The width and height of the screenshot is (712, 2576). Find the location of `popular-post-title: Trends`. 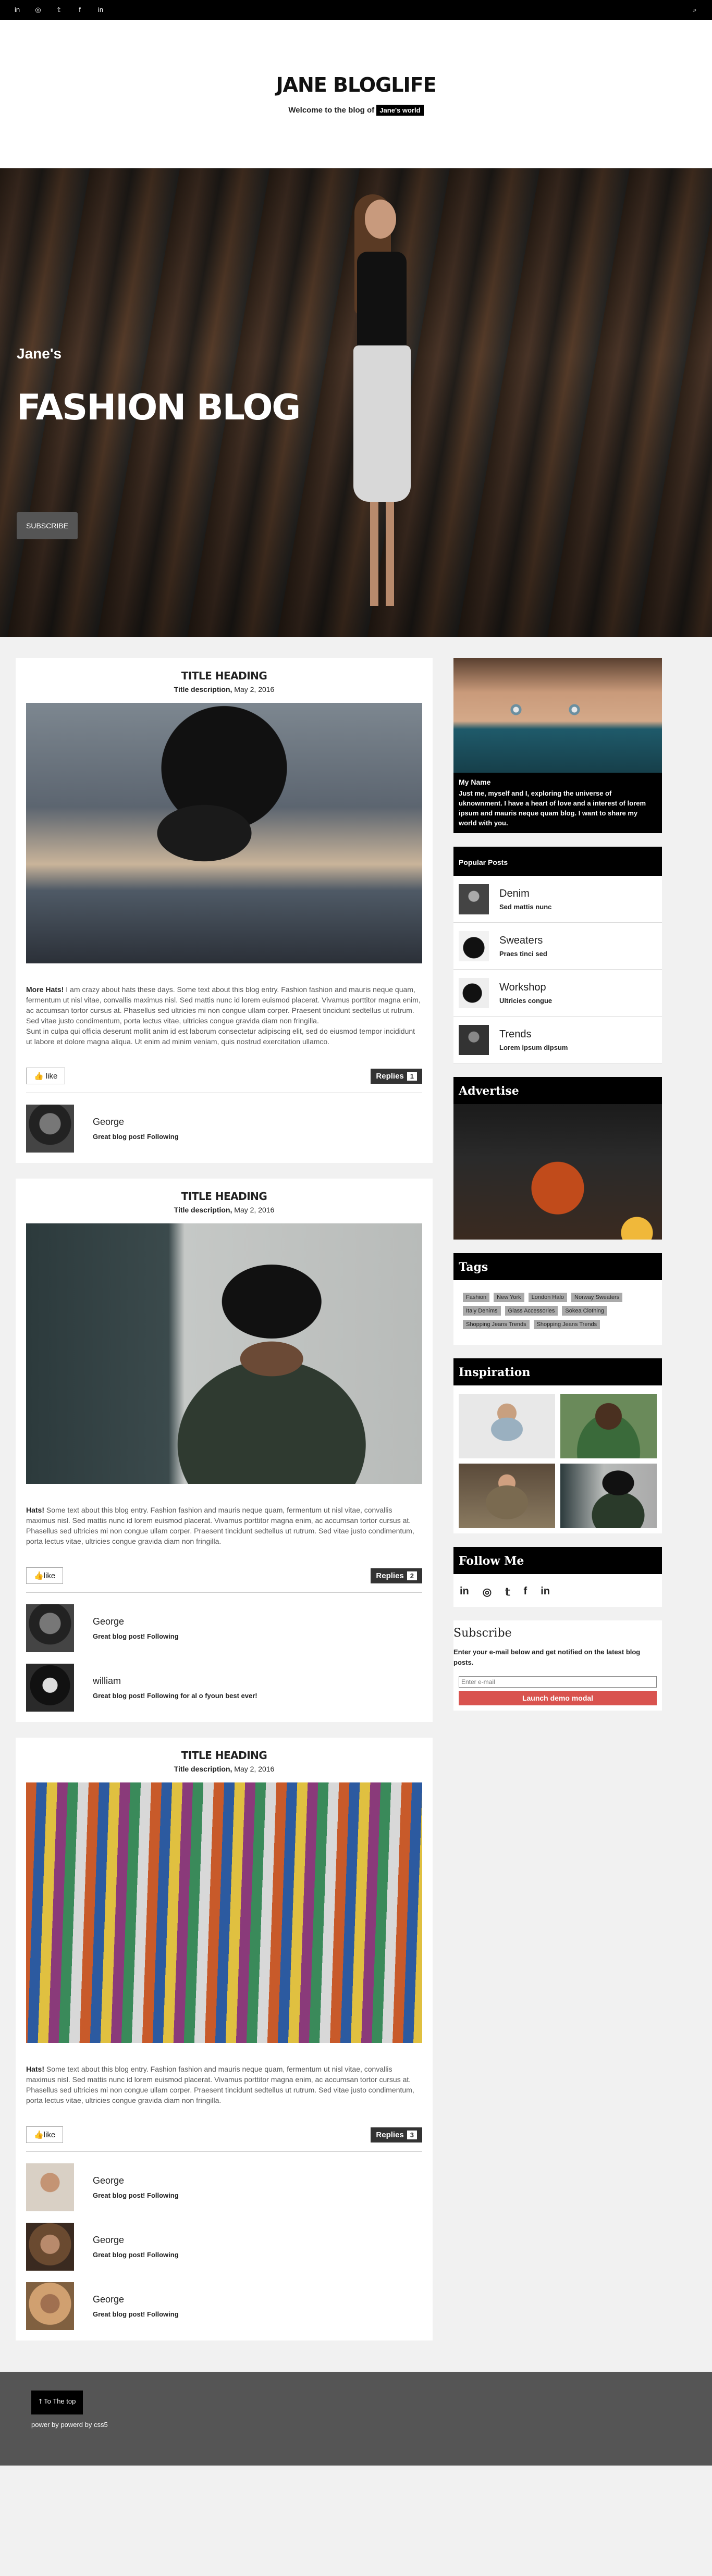

popular-post-title: Trends is located at coordinates (515, 1034).